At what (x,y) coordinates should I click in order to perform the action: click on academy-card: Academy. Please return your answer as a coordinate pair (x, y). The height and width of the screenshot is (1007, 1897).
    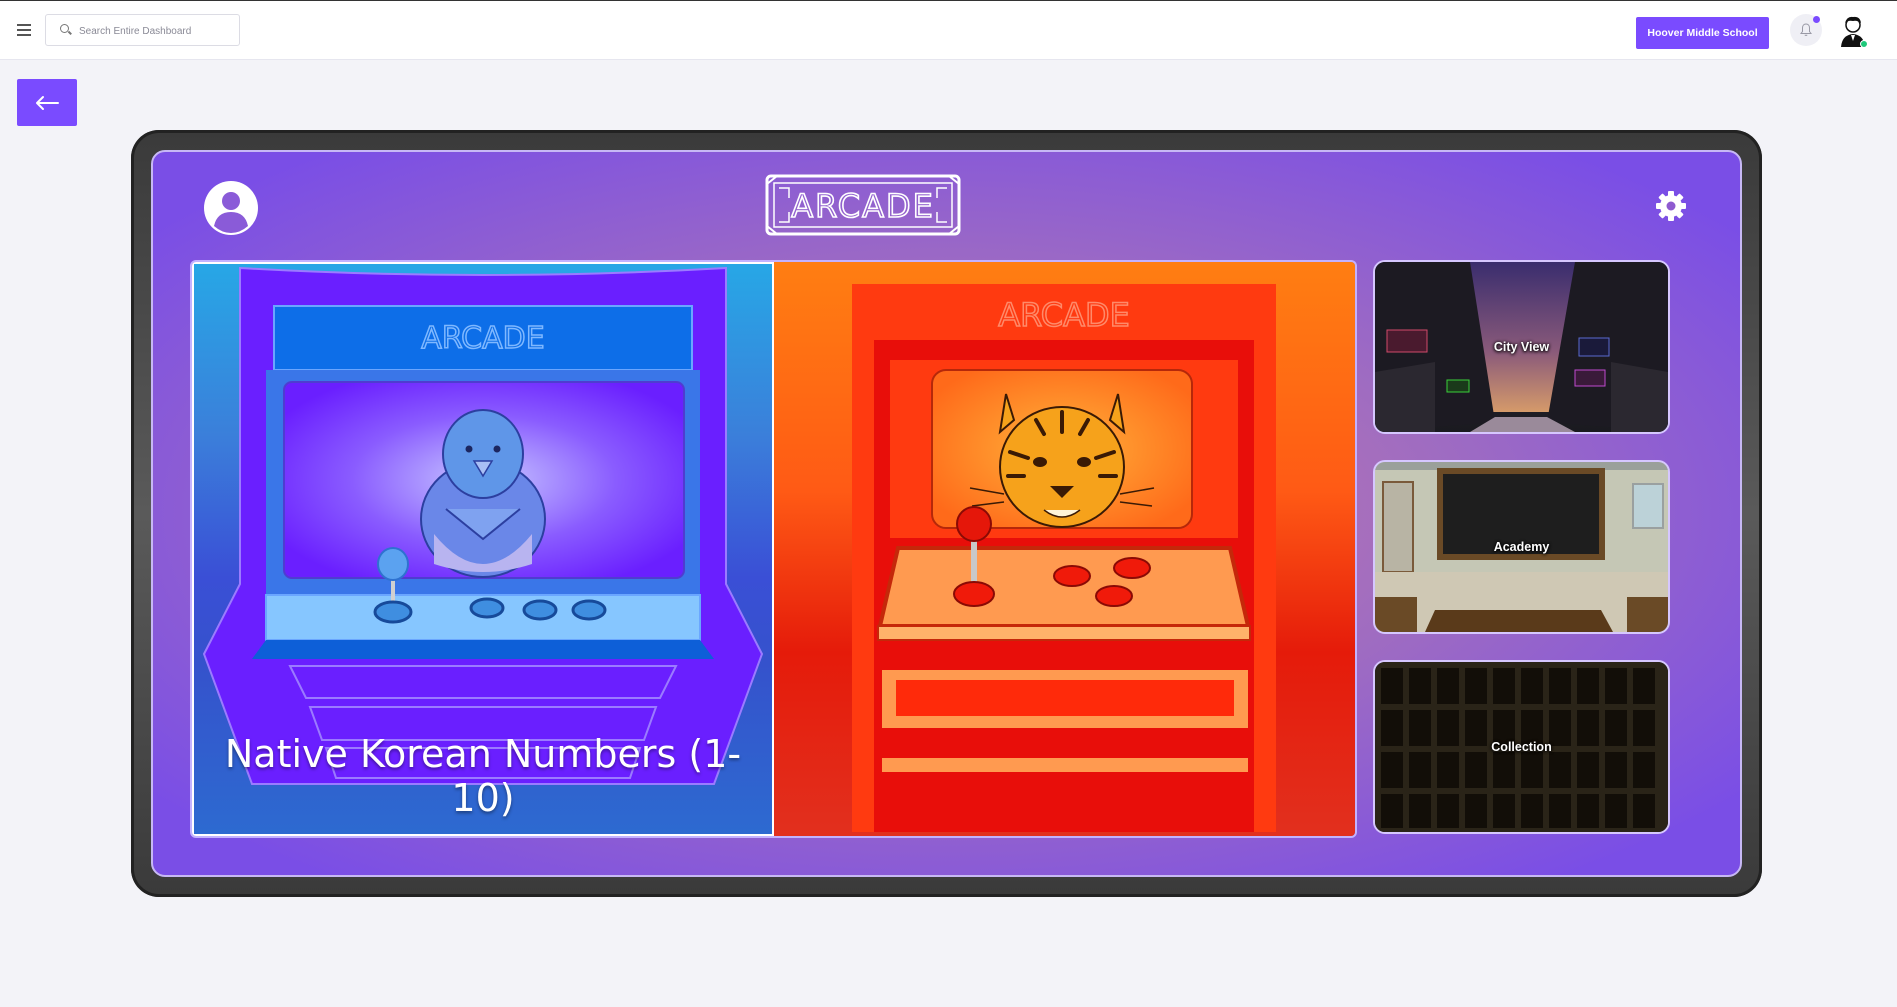
    Looking at the image, I should click on (1521, 547).